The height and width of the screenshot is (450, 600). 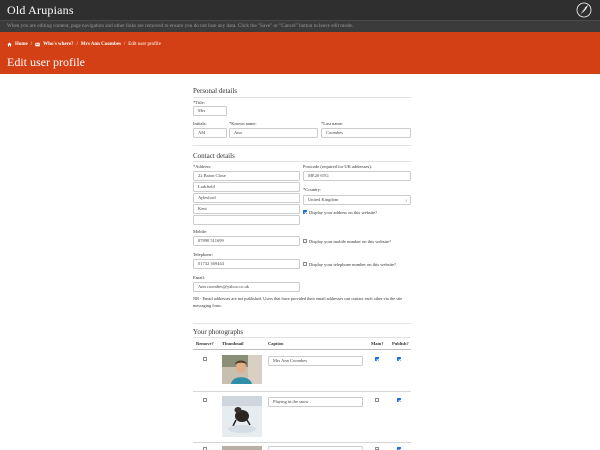 What do you see at coordinates (332, 123) in the screenshot?
I see `last-name-label: *Last name:` at bounding box center [332, 123].